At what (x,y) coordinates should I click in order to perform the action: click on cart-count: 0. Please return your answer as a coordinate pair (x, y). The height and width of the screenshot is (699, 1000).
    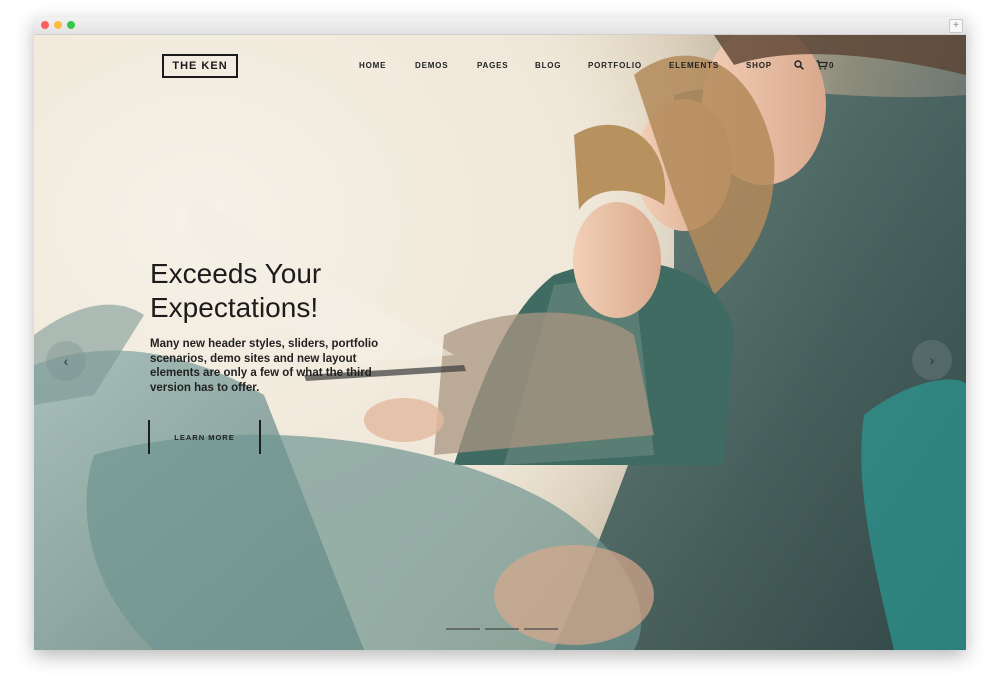
    Looking at the image, I should click on (831, 65).